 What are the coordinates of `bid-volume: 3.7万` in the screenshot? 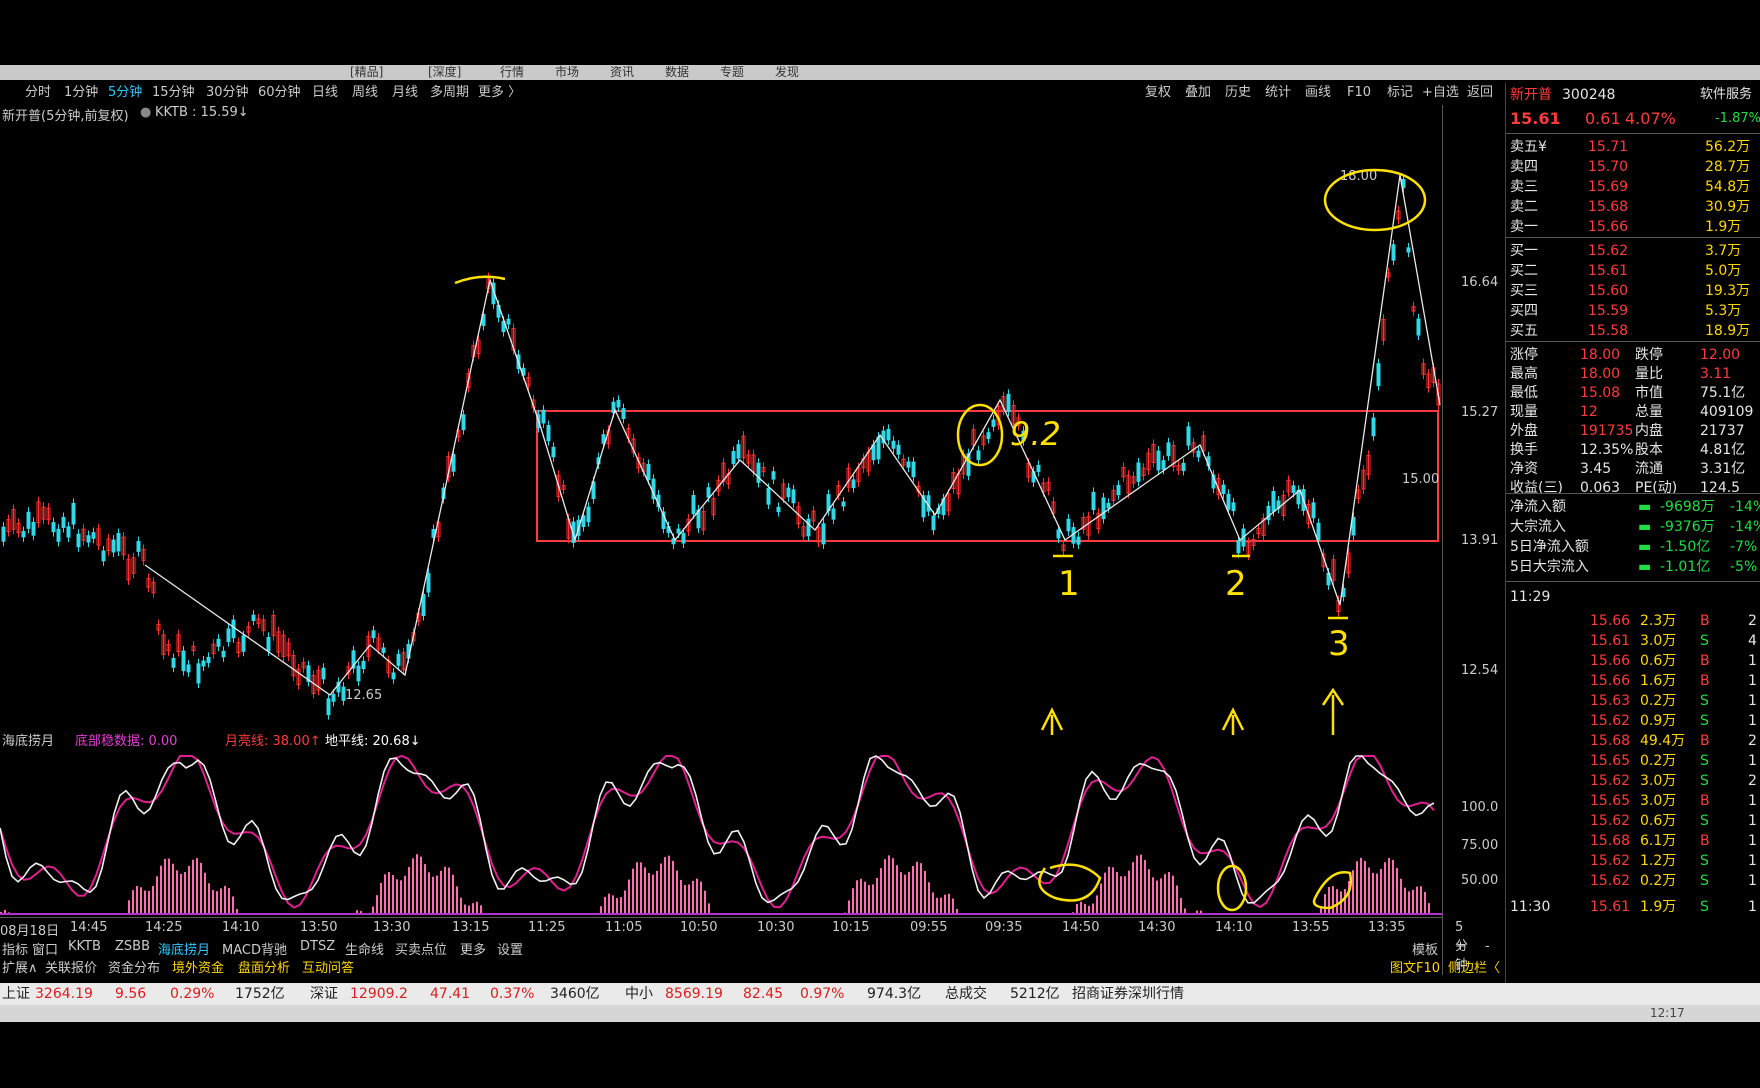 It's located at (1723, 251).